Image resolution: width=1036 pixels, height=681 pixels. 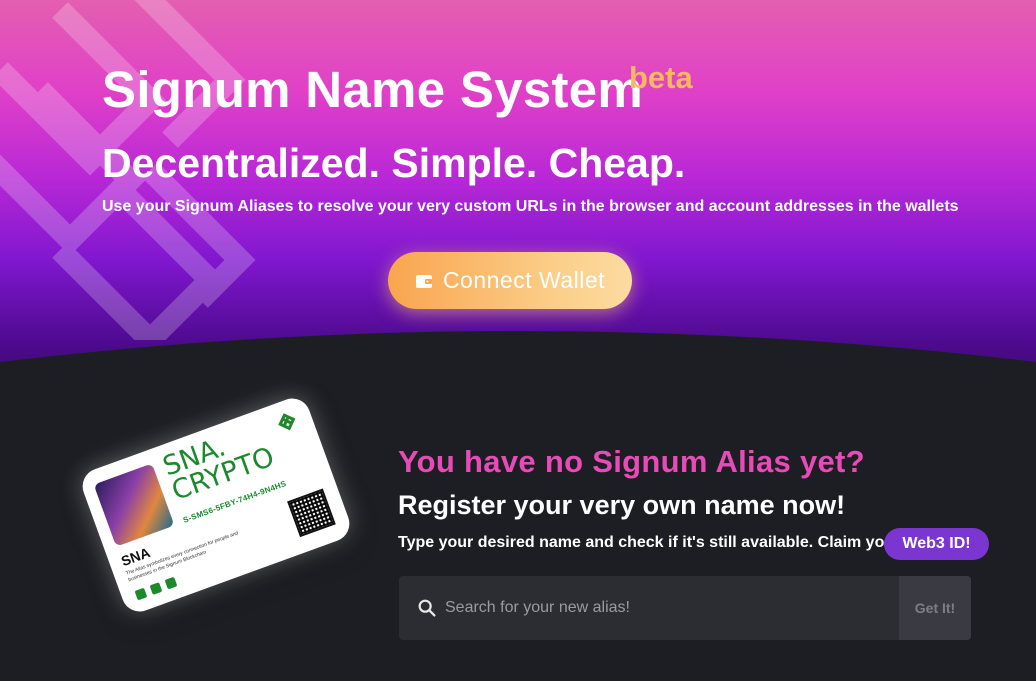 What do you see at coordinates (661, 77) in the screenshot?
I see `beta-badge: beta` at bounding box center [661, 77].